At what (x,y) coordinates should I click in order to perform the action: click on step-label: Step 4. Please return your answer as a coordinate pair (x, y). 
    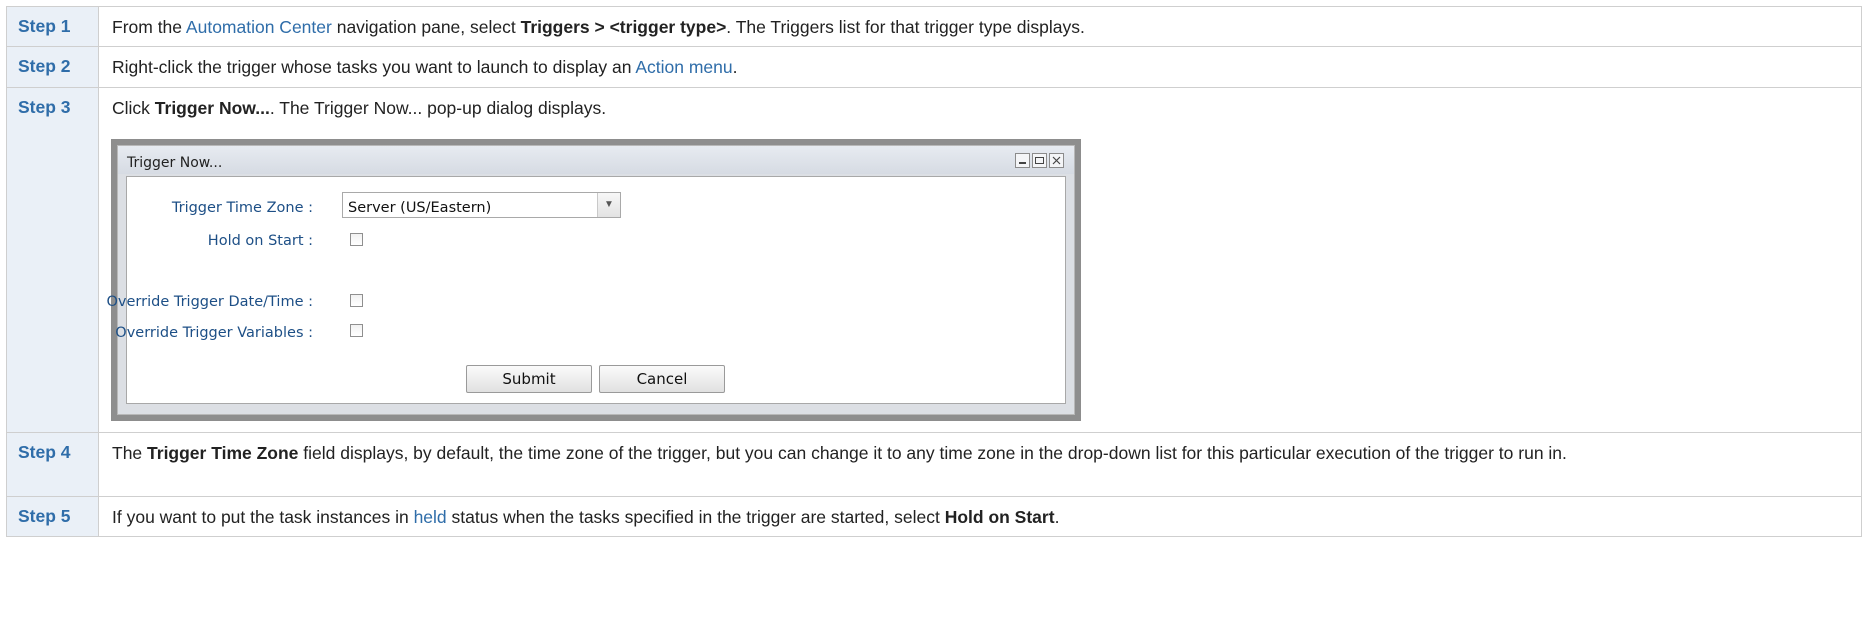
    Looking at the image, I should click on (52, 464).